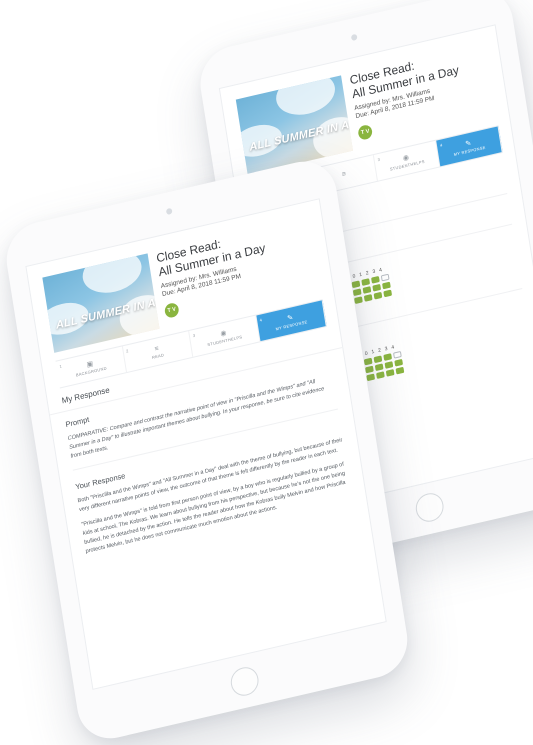 Image resolution: width=533 pixels, height=745 pixels. What do you see at coordinates (407, 160) in the screenshot?
I see `tab-studenthelps: 3 ◉ STUDENTHELPS` at bounding box center [407, 160].